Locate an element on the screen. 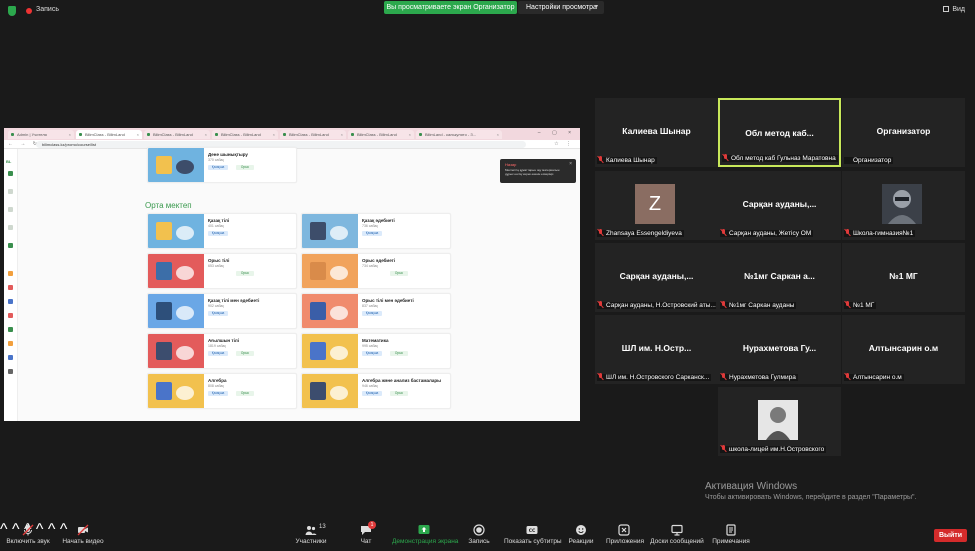 The image size is (975, 551). course-card: Дене шынықтыру 370 сабақ Қазақша Орыс is located at coordinates (222, 165).